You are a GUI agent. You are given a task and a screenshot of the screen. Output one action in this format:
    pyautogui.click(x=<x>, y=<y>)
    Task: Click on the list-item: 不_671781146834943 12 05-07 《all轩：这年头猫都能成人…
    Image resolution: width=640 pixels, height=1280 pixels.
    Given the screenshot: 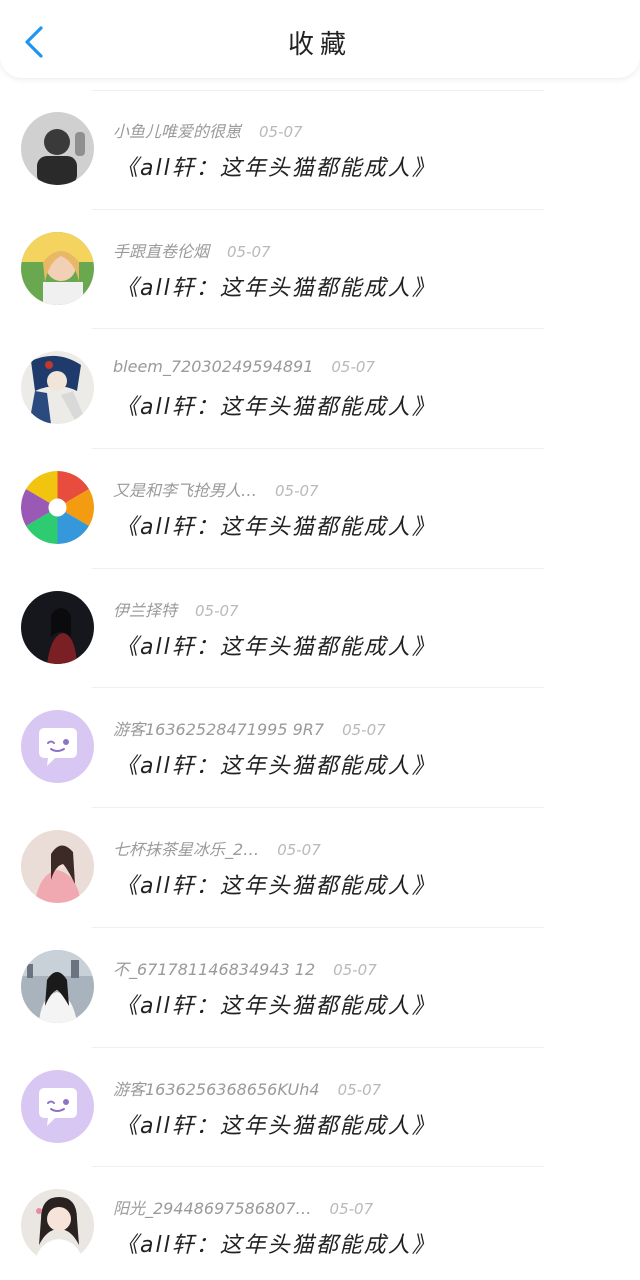 What is the action you would take?
    pyautogui.click(x=320, y=988)
    